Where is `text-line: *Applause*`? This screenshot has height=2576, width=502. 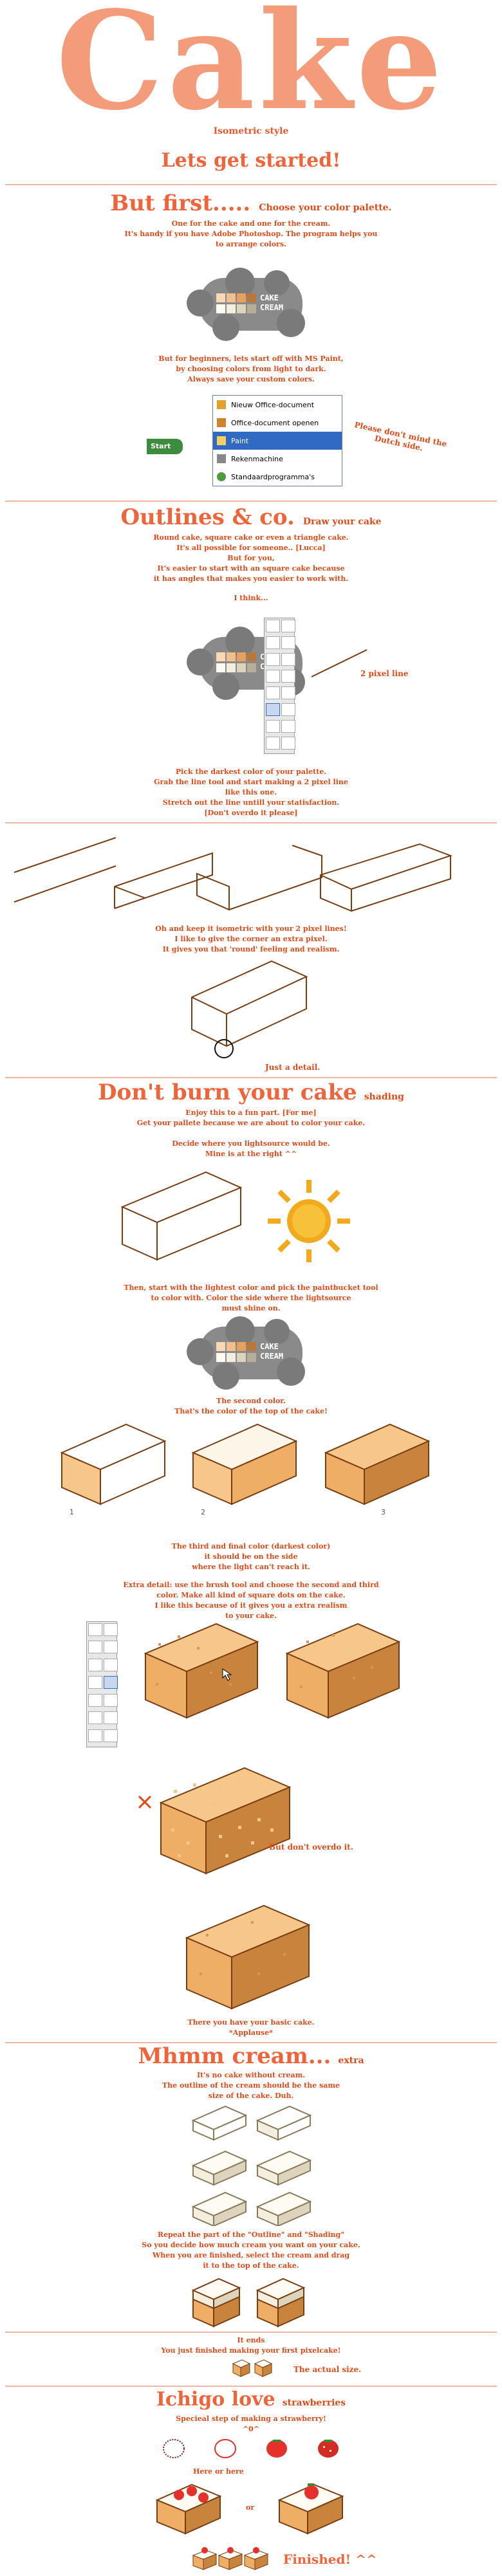
text-line: *Applause* is located at coordinates (251, 2033).